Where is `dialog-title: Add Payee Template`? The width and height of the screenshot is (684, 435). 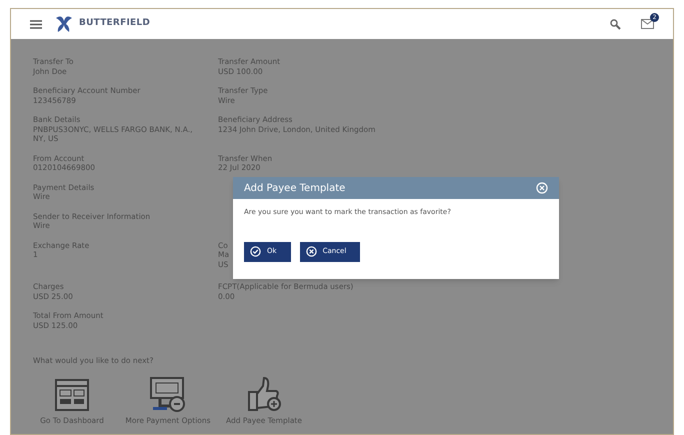 dialog-title: Add Payee Template is located at coordinates (295, 189).